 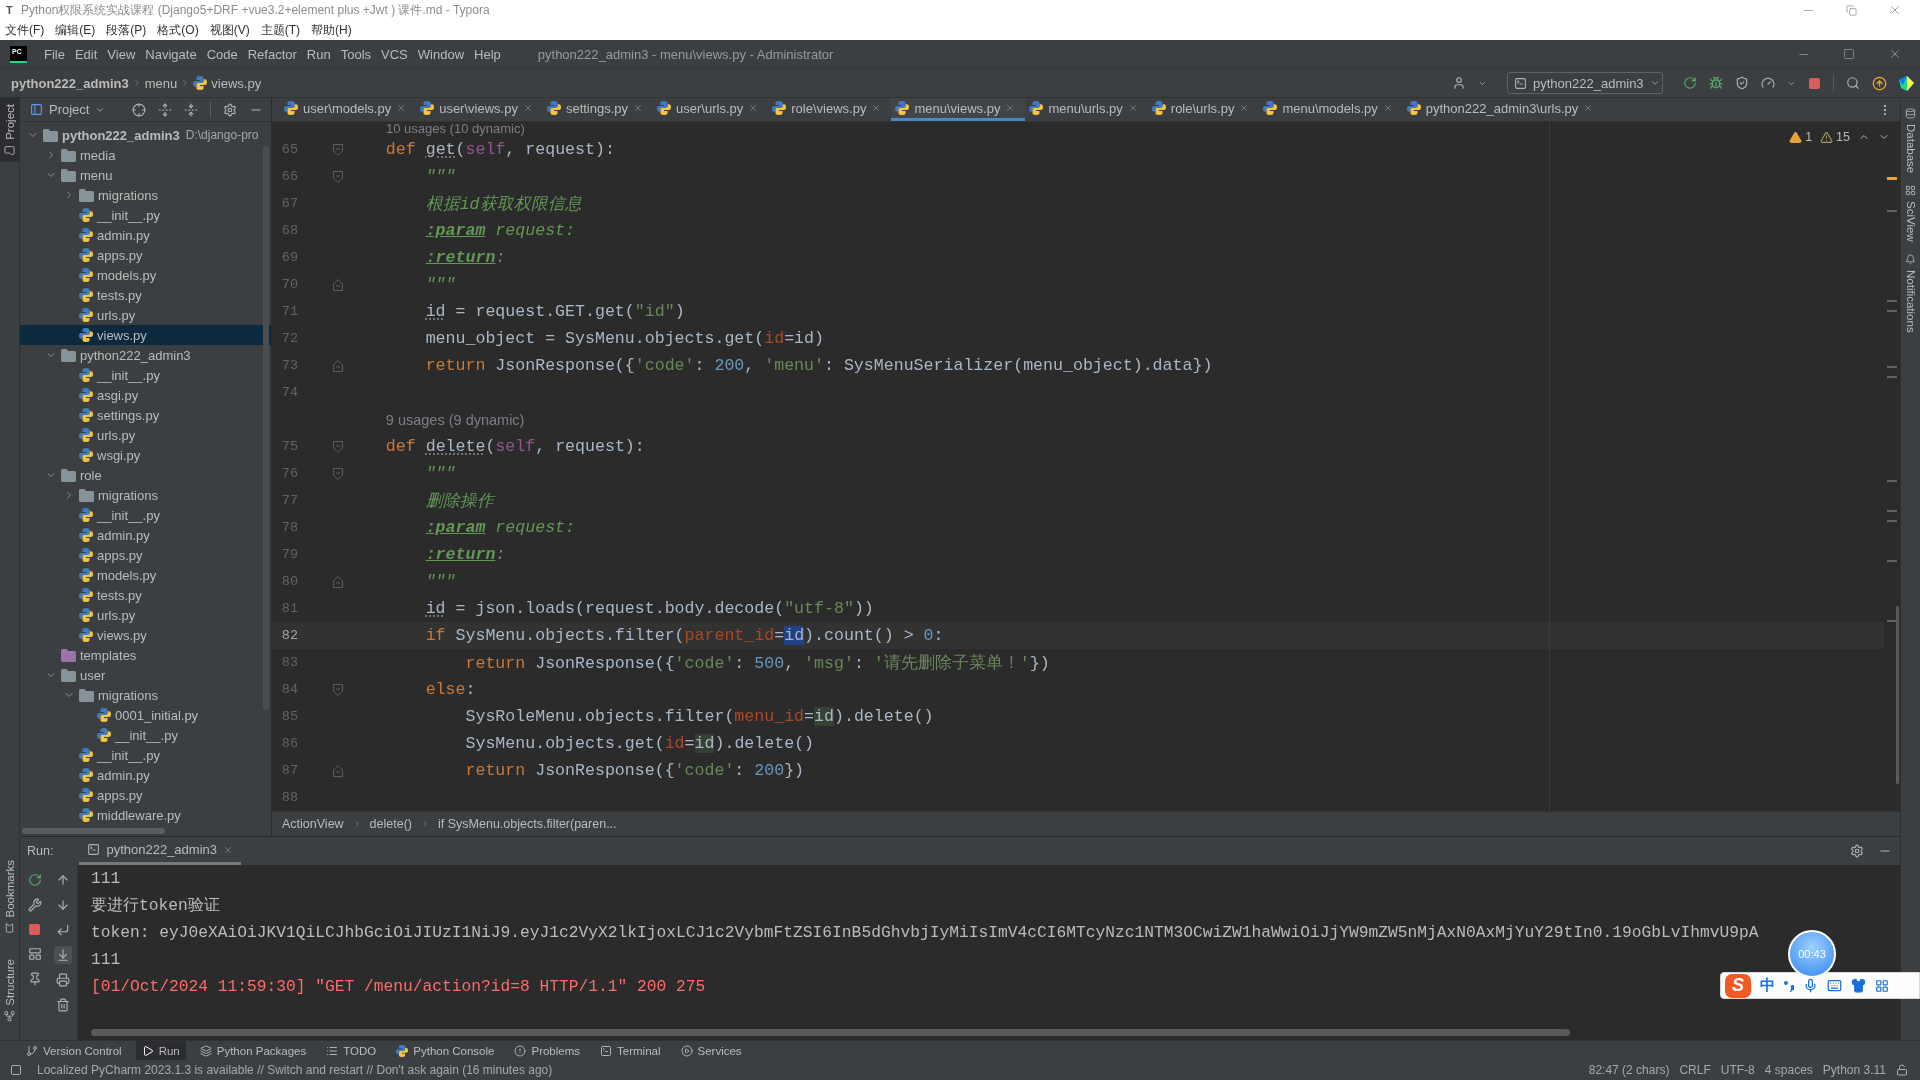 I want to click on status-widget: CRLF, so click(x=1695, y=1070).